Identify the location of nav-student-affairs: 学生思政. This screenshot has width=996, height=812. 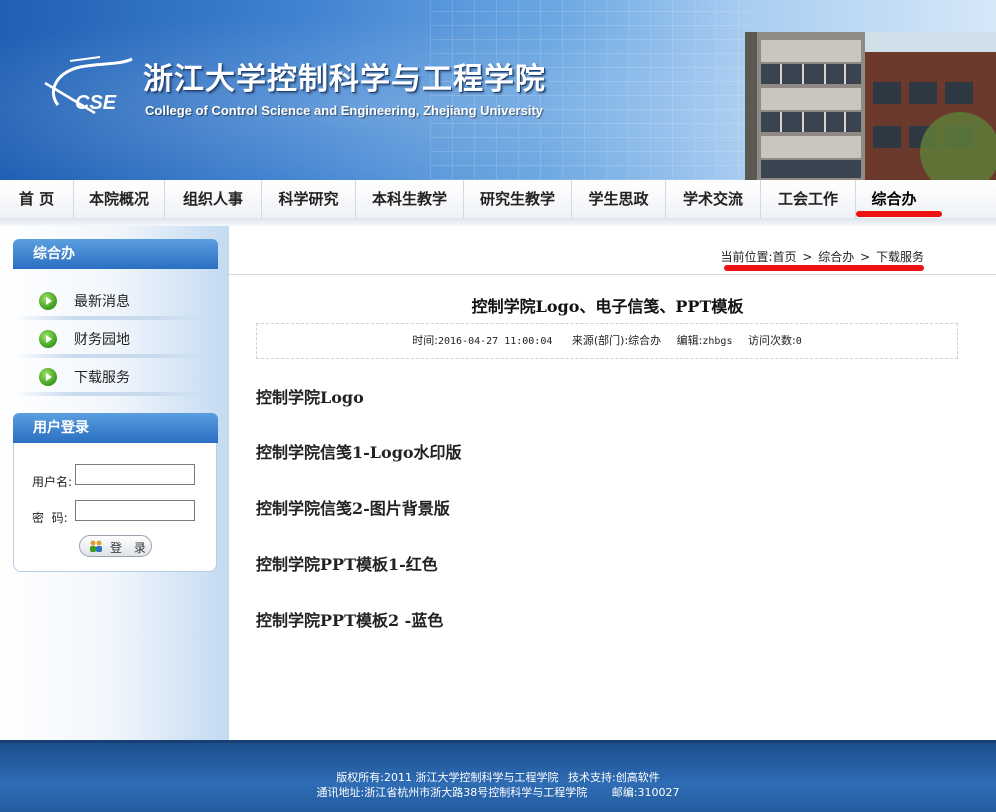
(619, 199).